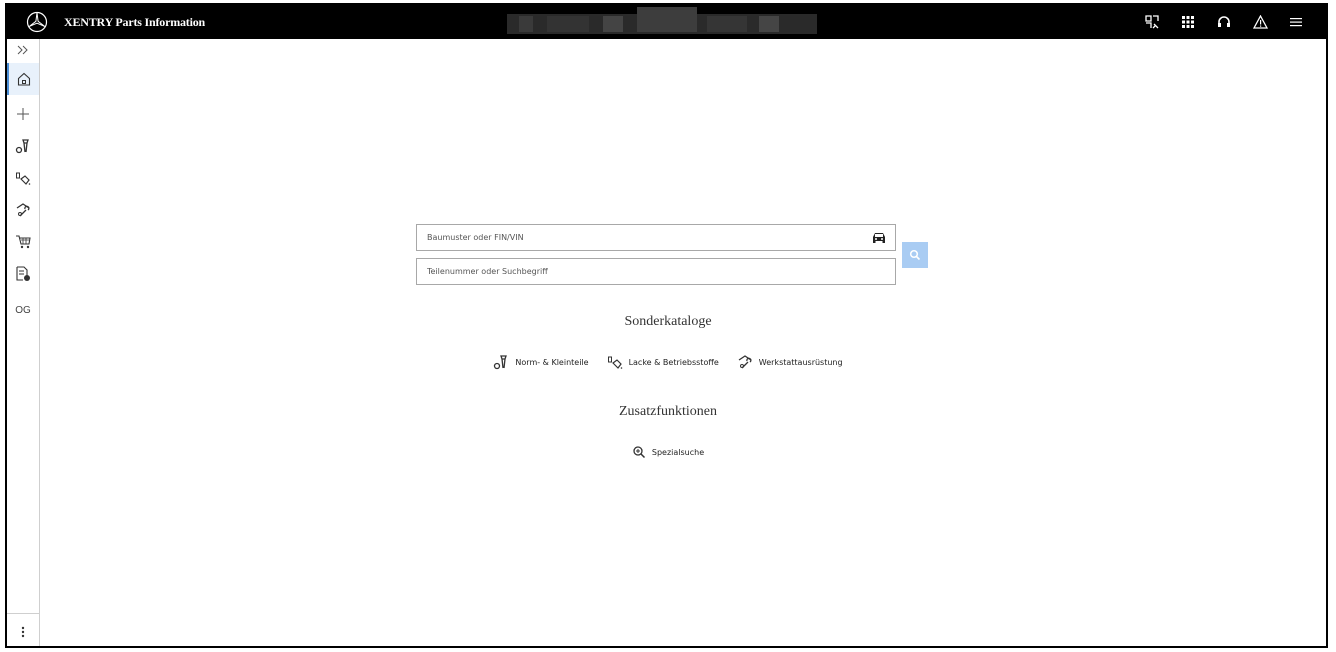 The height and width of the screenshot is (652, 1336). What do you see at coordinates (23, 613) in the screenshot?
I see `sidebar-divider` at bounding box center [23, 613].